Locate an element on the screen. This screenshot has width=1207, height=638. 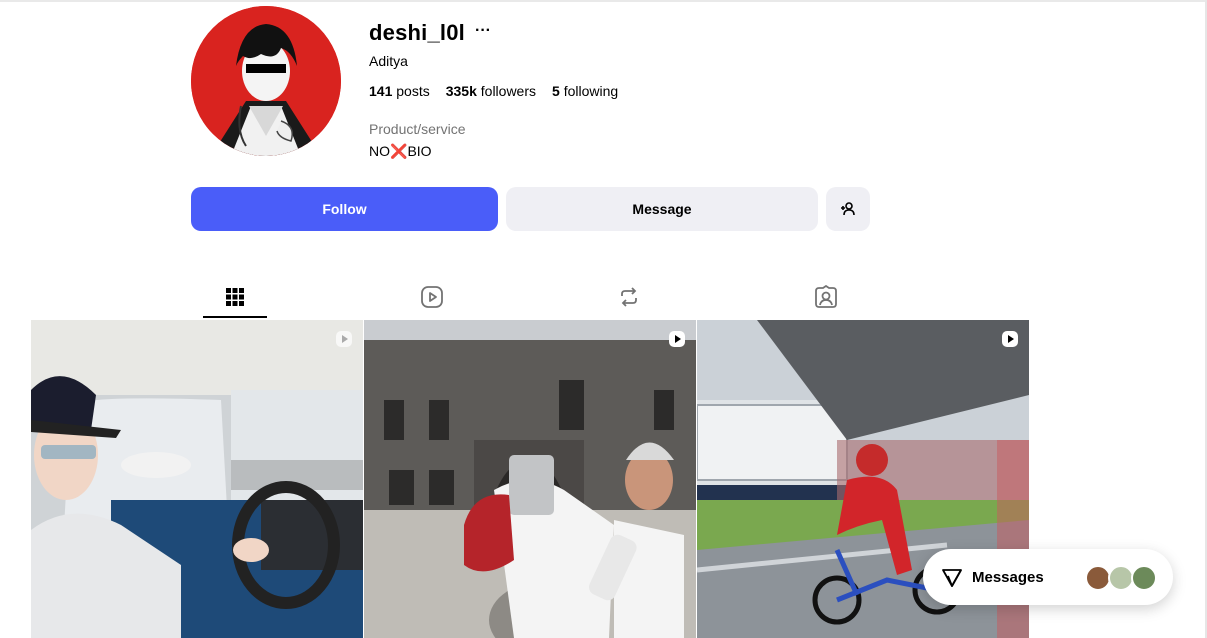
bio-text-end: BIO is located at coordinates (419, 151).